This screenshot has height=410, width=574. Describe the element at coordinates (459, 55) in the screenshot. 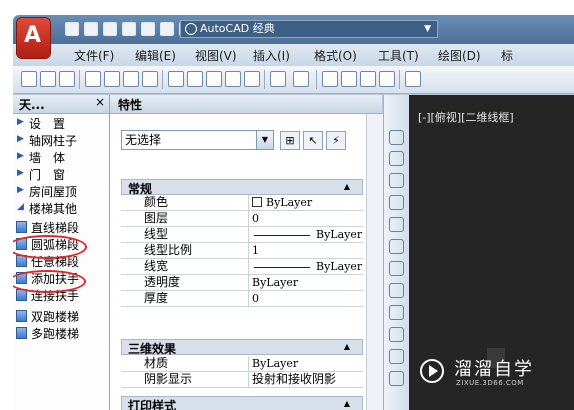

I see `menu-draw: 绘图(D)` at that location.